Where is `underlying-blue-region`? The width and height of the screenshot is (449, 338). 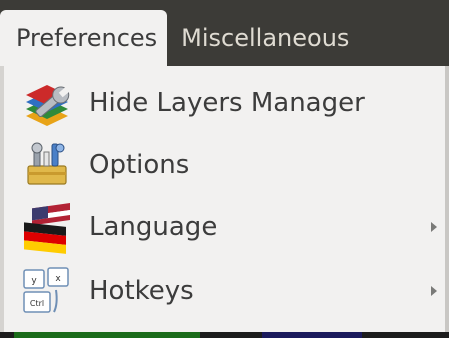 underlying-blue-region is located at coordinates (312, 335).